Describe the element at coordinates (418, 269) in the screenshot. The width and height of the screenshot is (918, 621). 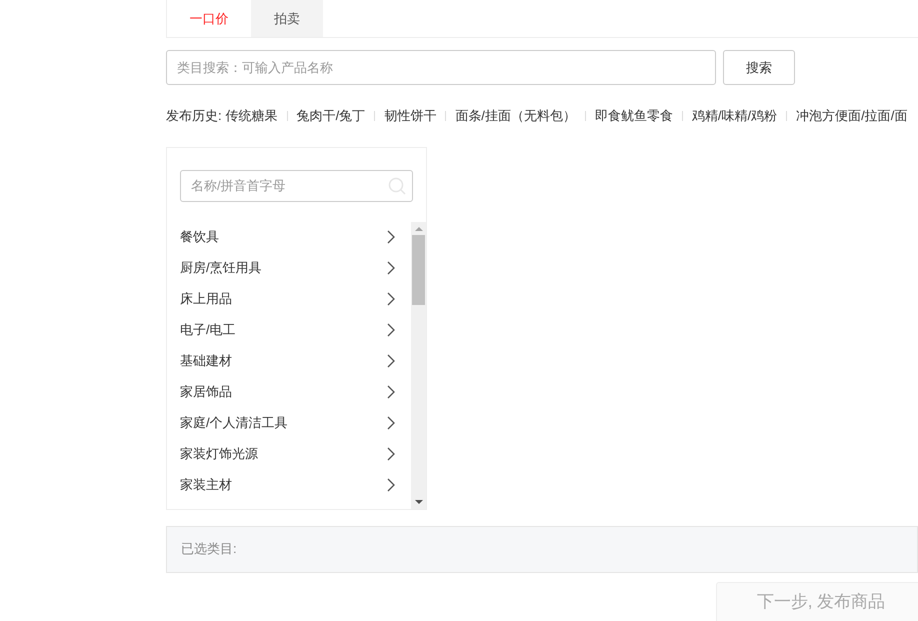
I see `scrollbar-thumb` at that location.